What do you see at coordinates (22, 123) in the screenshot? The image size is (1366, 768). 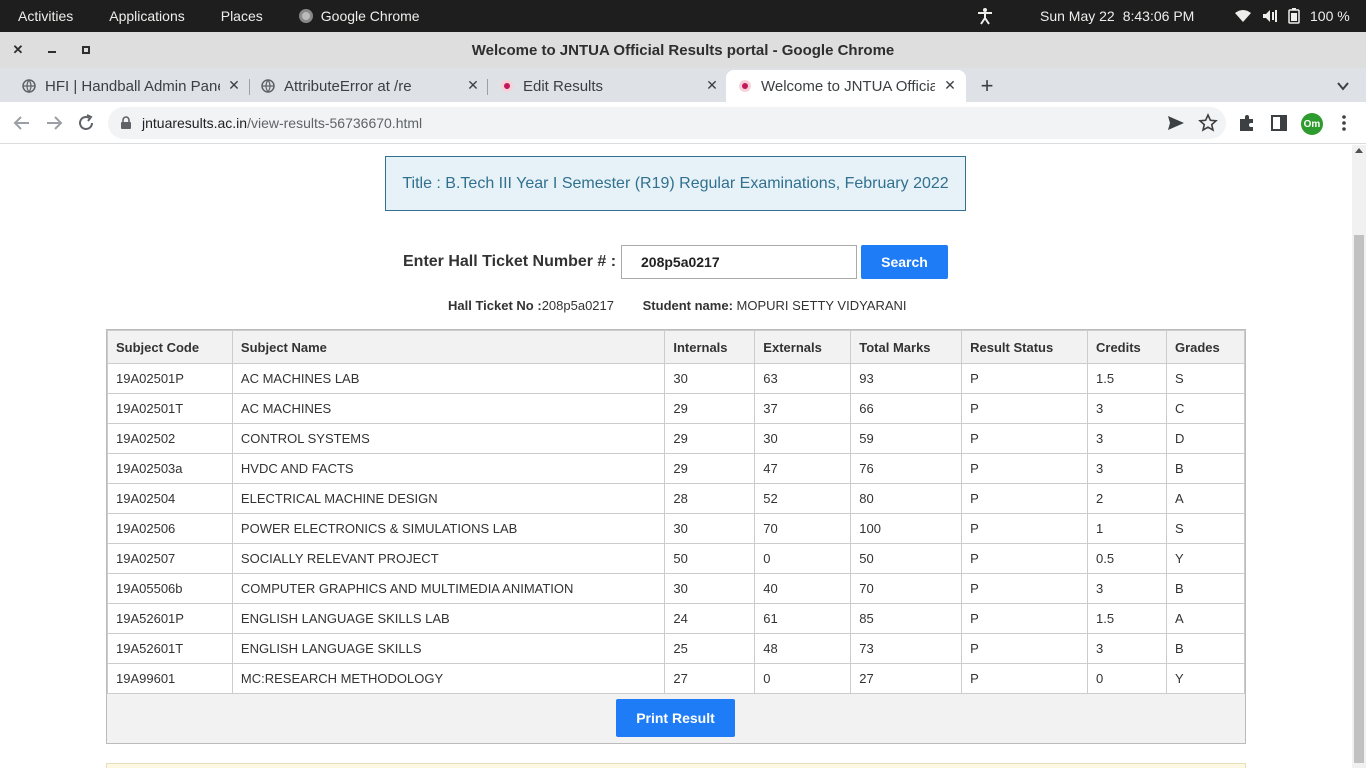 I see `back-arrow-icon` at bounding box center [22, 123].